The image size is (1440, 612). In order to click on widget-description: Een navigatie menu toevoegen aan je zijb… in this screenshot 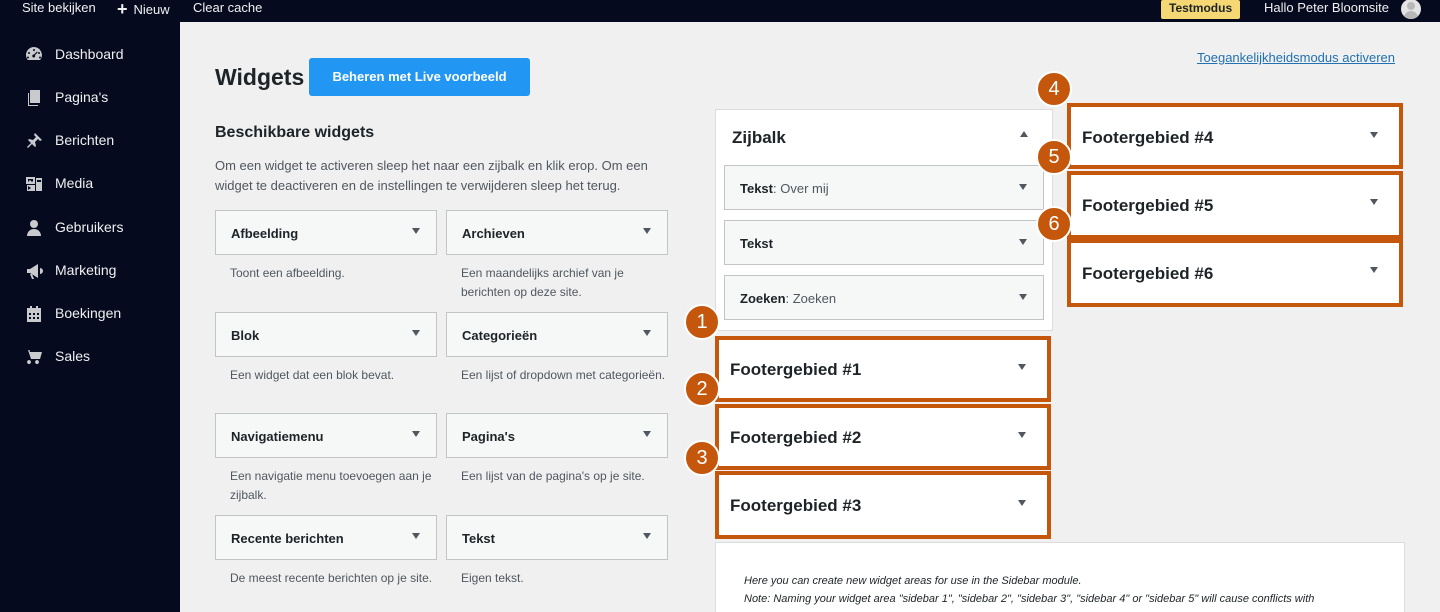, I will do `click(331, 485)`.